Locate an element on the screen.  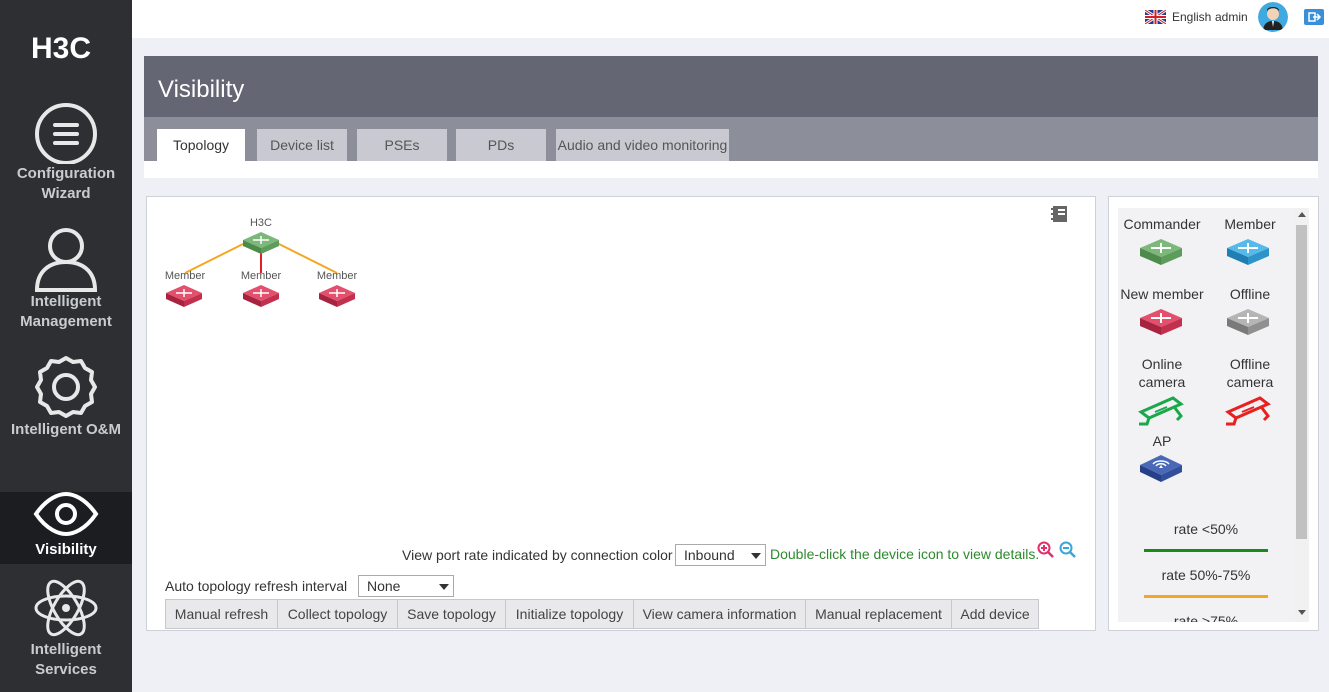
legend-label: Commander is located at coordinates (1162, 224).